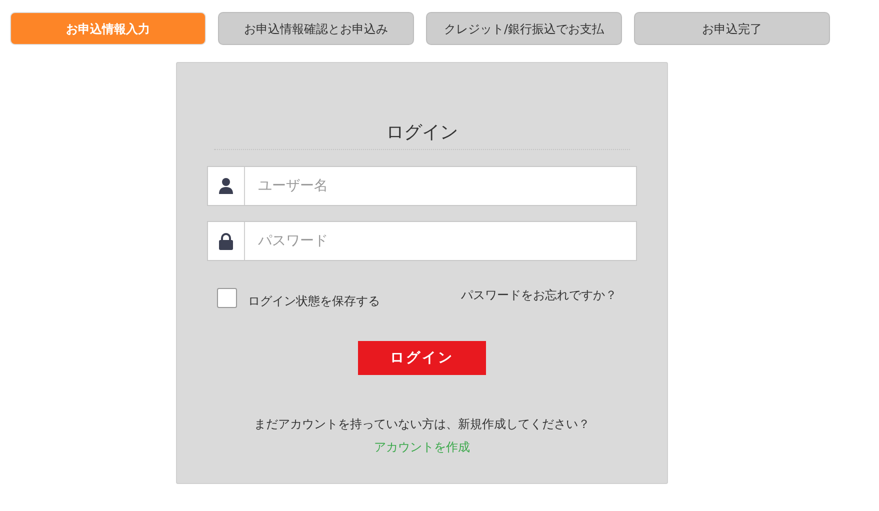 This screenshot has height=511, width=879. Describe the element at coordinates (539, 295) in the screenshot. I see `forgot-password-link: パスワードをお忘れですか？` at that location.